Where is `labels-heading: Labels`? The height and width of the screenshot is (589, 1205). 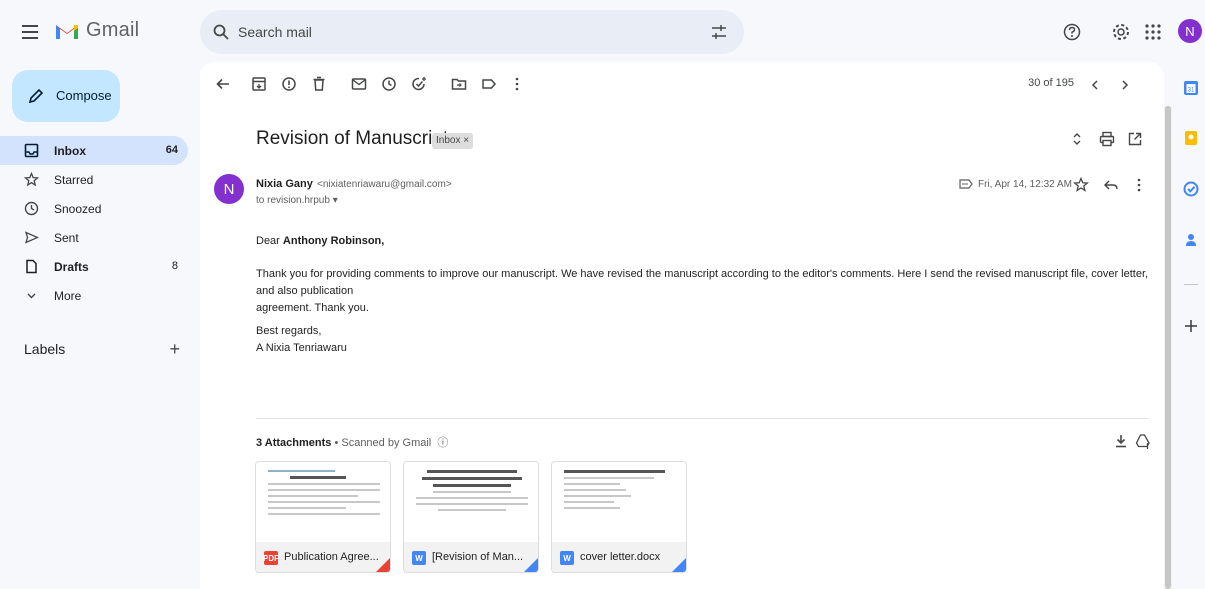
labels-heading: Labels is located at coordinates (45, 349).